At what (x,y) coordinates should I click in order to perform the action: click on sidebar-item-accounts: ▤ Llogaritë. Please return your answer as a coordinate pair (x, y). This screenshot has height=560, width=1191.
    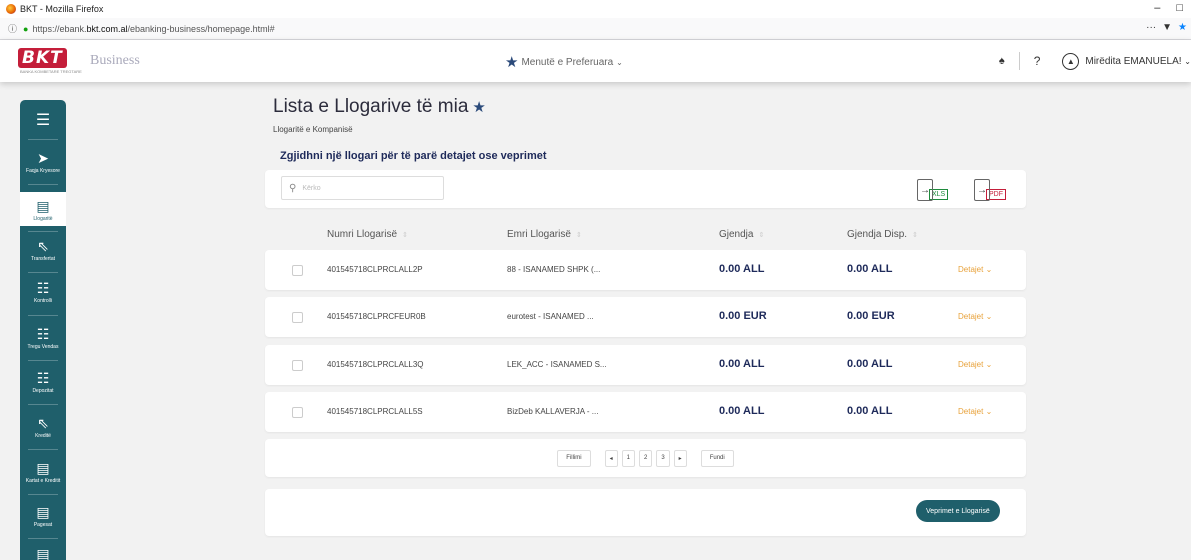
    Looking at the image, I should click on (43, 209).